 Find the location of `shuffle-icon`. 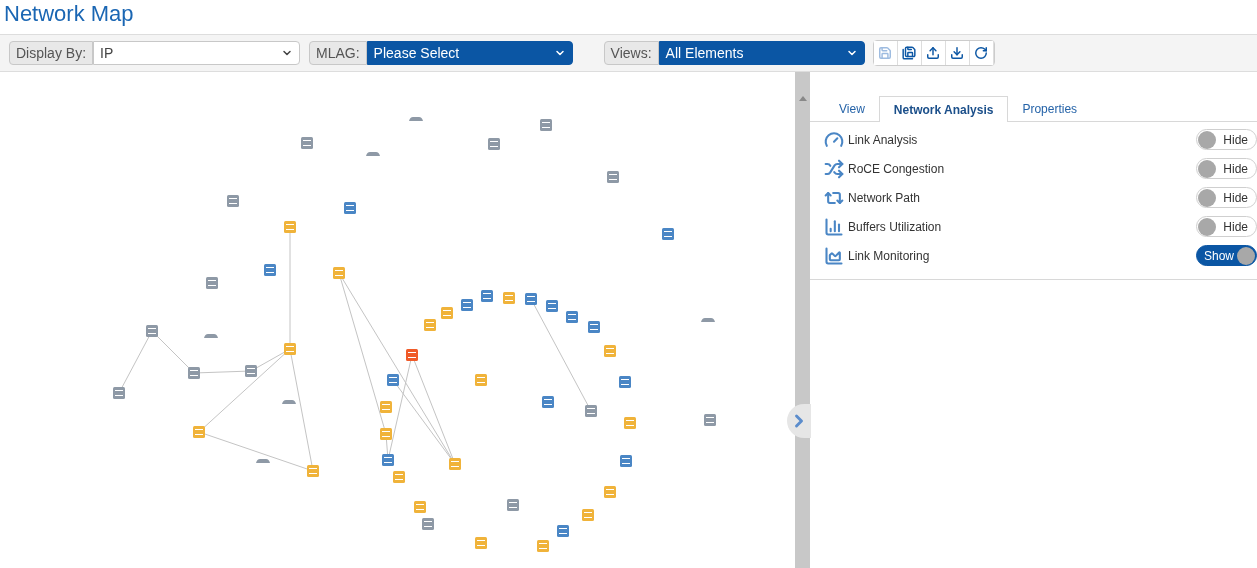

shuffle-icon is located at coordinates (834, 168).